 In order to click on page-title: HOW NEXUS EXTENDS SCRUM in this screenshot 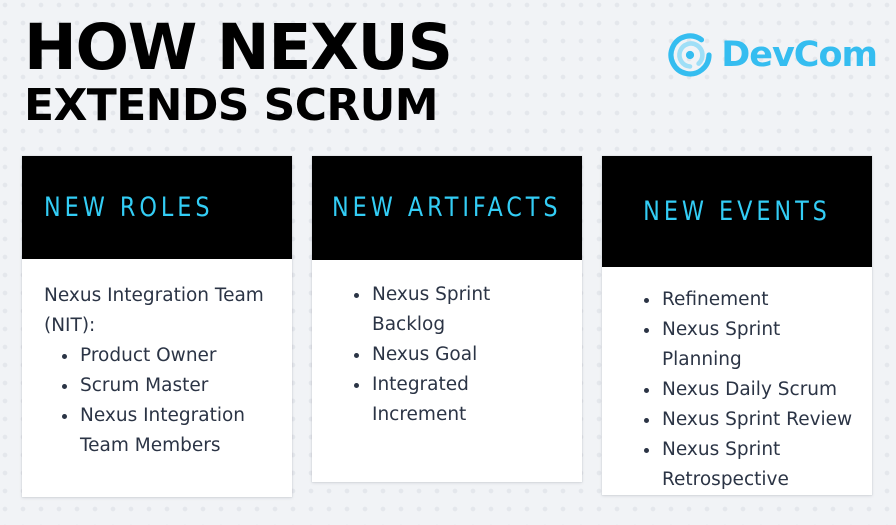, I will do `click(238, 71)`.